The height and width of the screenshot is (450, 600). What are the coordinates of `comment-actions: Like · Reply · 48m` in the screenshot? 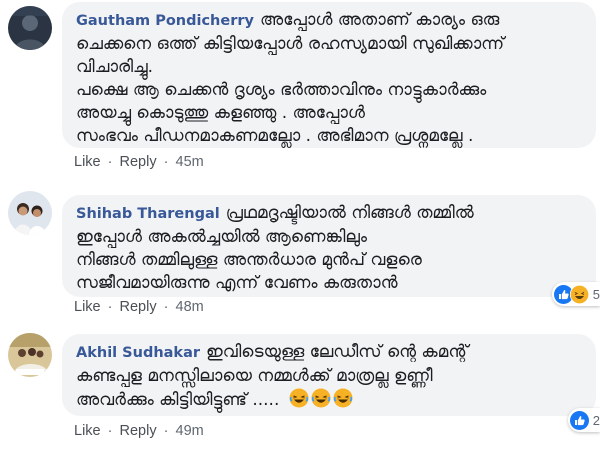 It's located at (139, 307).